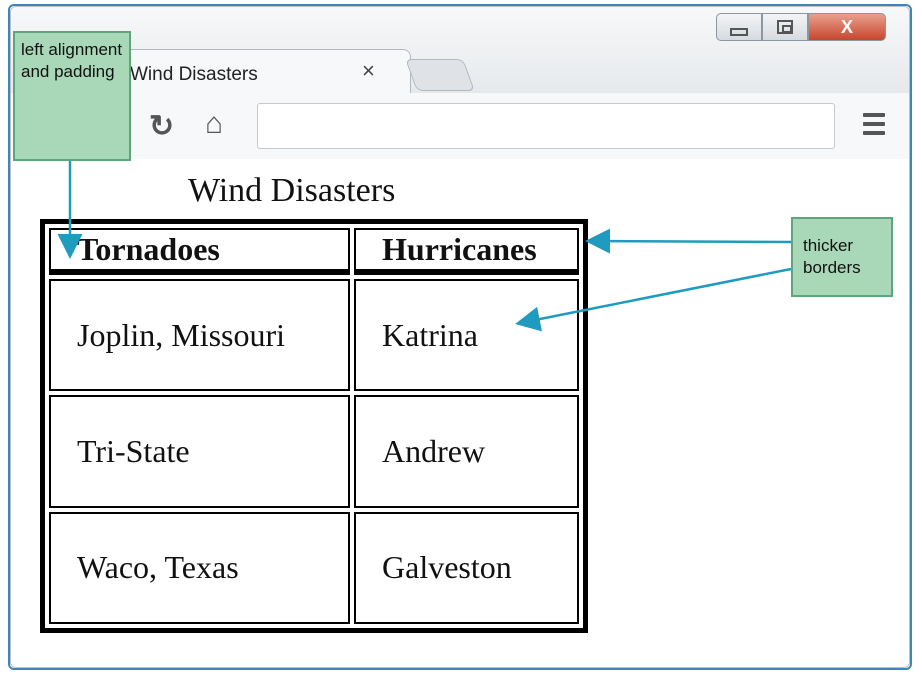 The height and width of the screenshot is (680, 922). I want to click on menu-icon, so click(874, 126).